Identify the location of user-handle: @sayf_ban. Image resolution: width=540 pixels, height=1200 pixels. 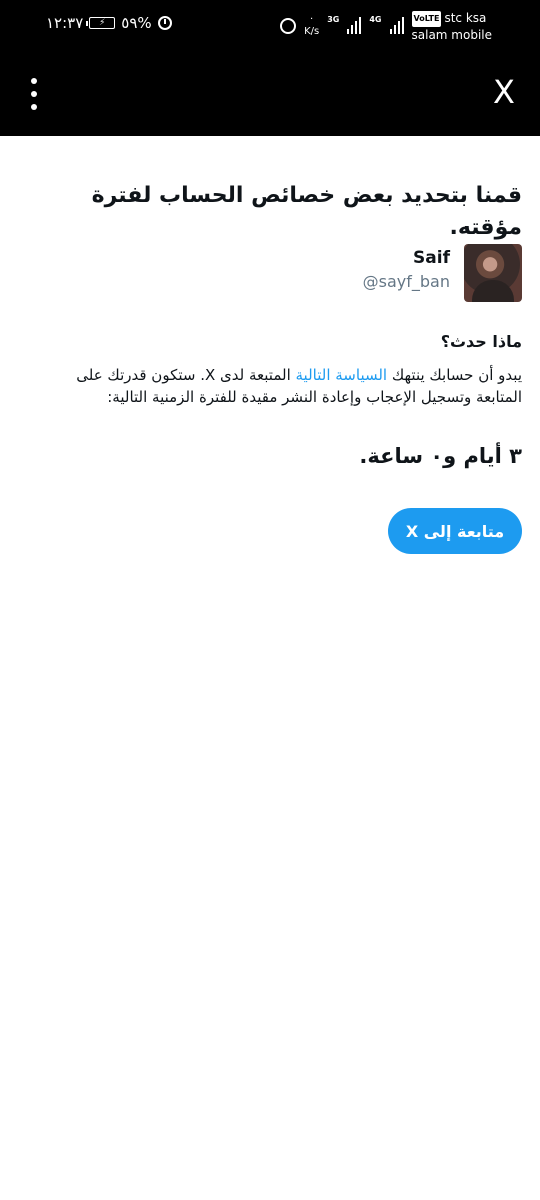
(406, 281).